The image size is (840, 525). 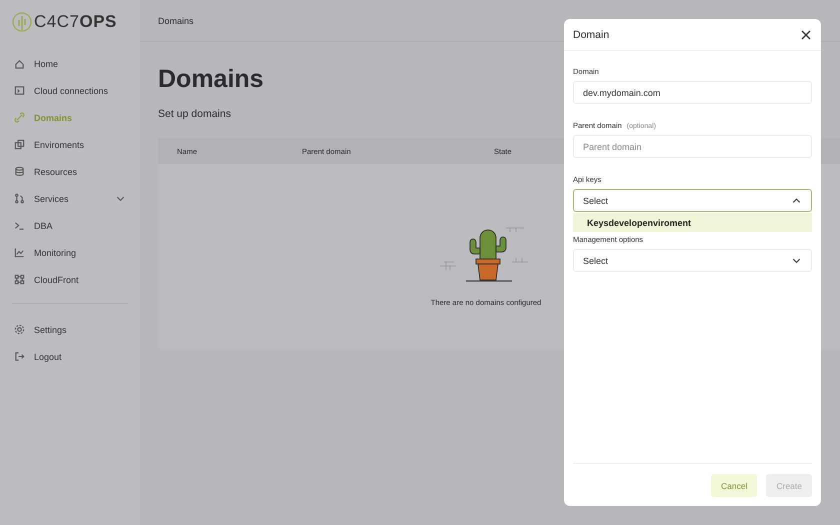 I want to click on link-icon, so click(x=19, y=117).